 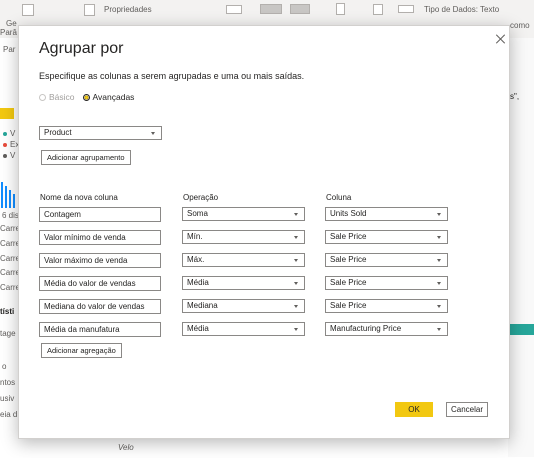 What do you see at coordinates (243, 237) in the screenshot?
I see `operation-select: Mín.` at bounding box center [243, 237].